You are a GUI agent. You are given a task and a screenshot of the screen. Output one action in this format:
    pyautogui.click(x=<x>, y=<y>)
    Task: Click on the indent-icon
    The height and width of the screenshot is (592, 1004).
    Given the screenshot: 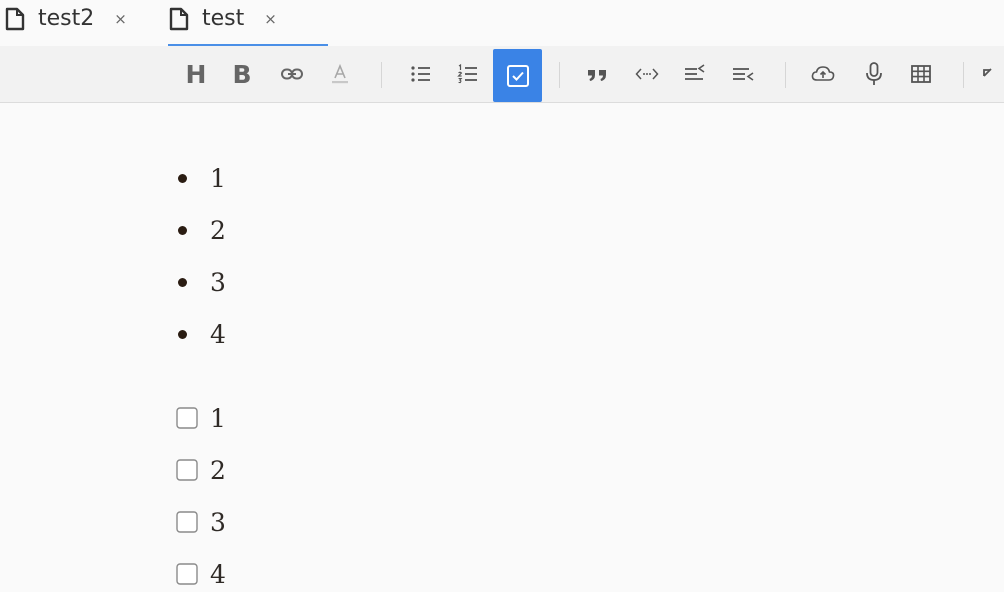 What is the action you would take?
    pyautogui.click(x=743, y=74)
    